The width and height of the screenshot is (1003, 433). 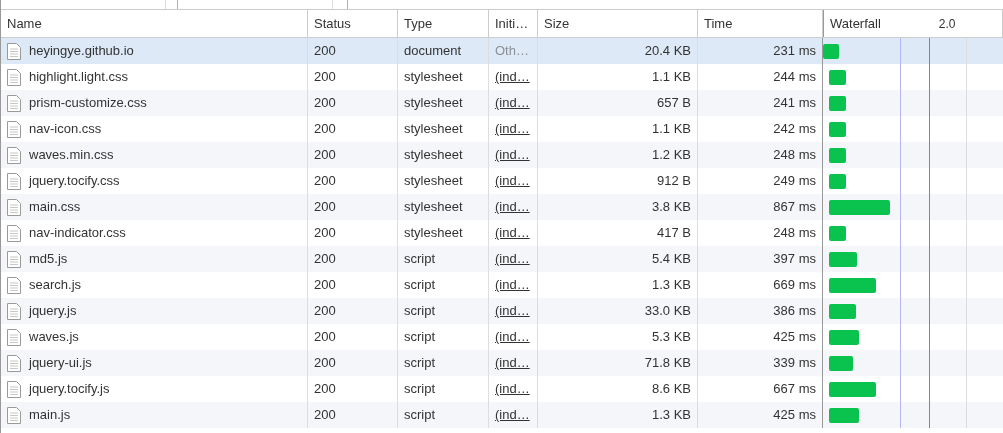 I want to click on name-cell-text: nav-indicator.css, so click(x=77, y=233).